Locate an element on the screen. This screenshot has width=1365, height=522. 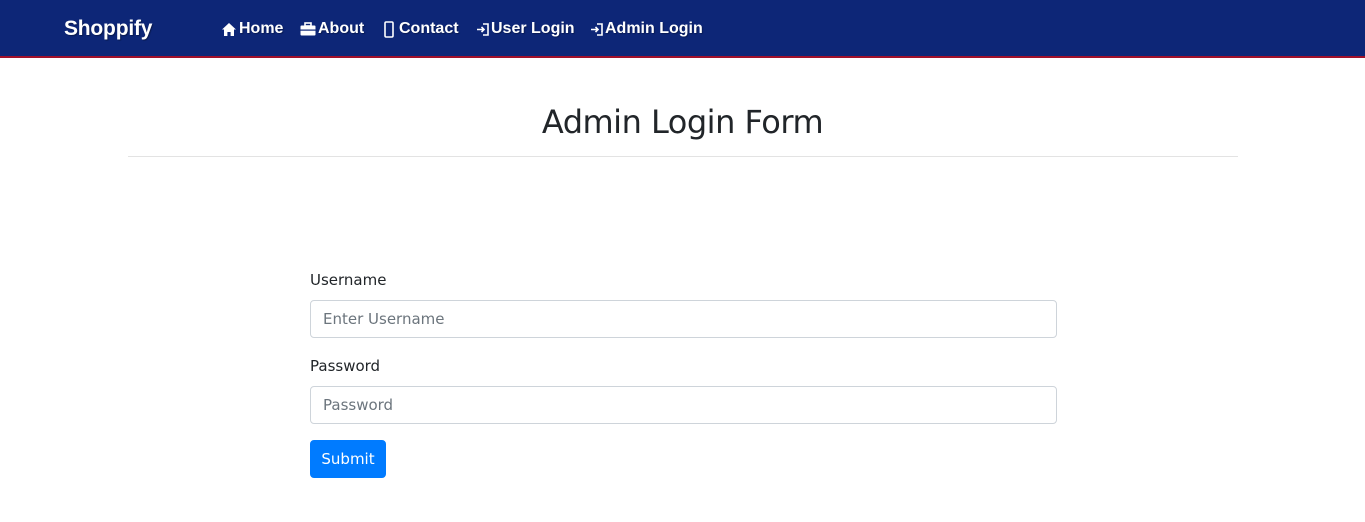
username-label: Username is located at coordinates (348, 280).